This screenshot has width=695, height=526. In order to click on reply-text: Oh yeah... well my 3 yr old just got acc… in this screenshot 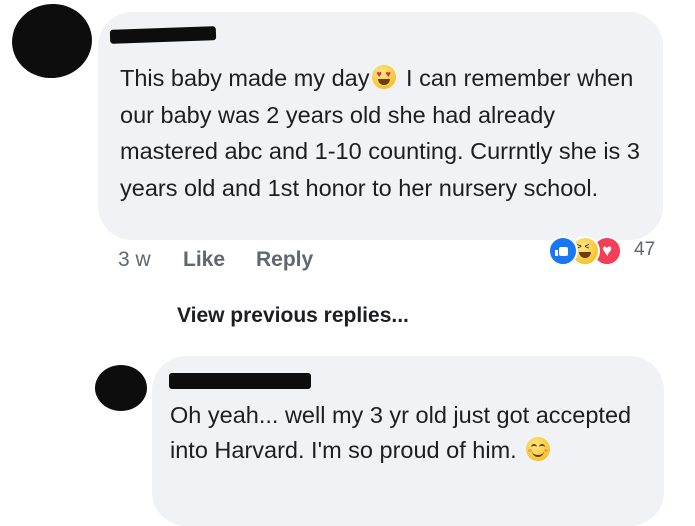, I will do `click(412, 433)`.